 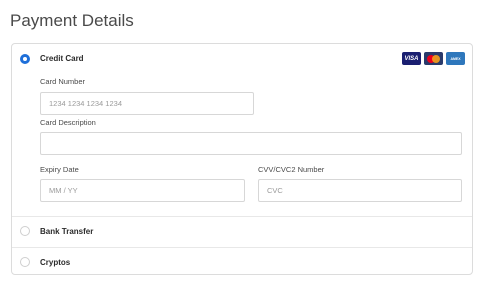 What do you see at coordinates (411, 58) in the screenshot?
I see `visa-logo-icon: VISA` at bounding box center [411, 58].